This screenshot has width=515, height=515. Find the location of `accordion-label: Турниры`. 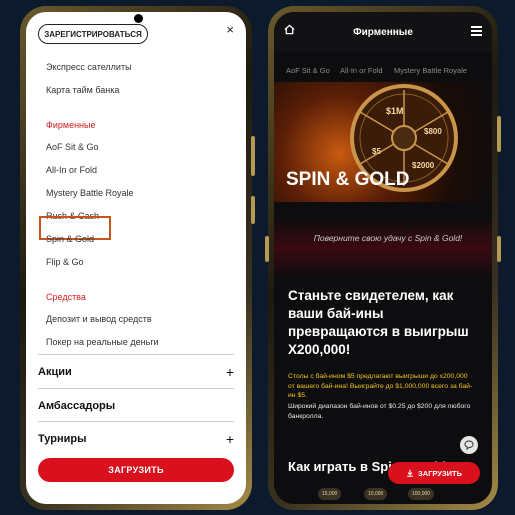

accordion-label: Турниры is located at coordinates (62, 438).